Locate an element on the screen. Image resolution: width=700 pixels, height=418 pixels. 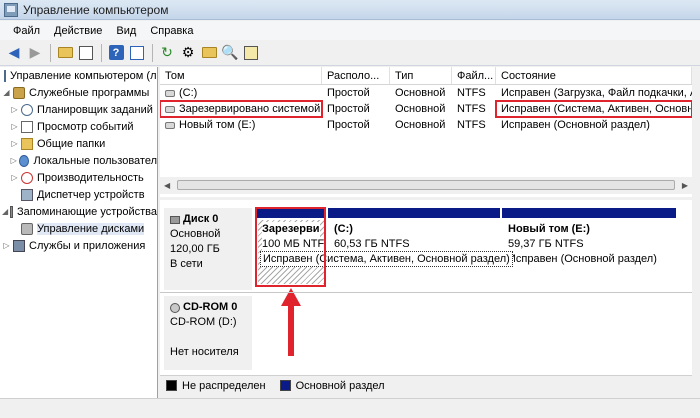
highlight-box-reserved-partition is located at coordinates (290, 247).